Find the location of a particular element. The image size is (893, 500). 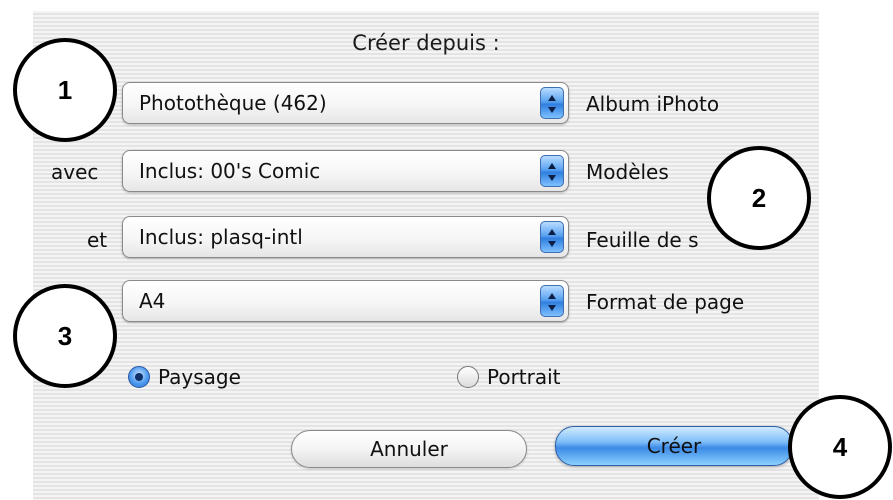

callout-3: 3 is located at coordinates (65, 336).